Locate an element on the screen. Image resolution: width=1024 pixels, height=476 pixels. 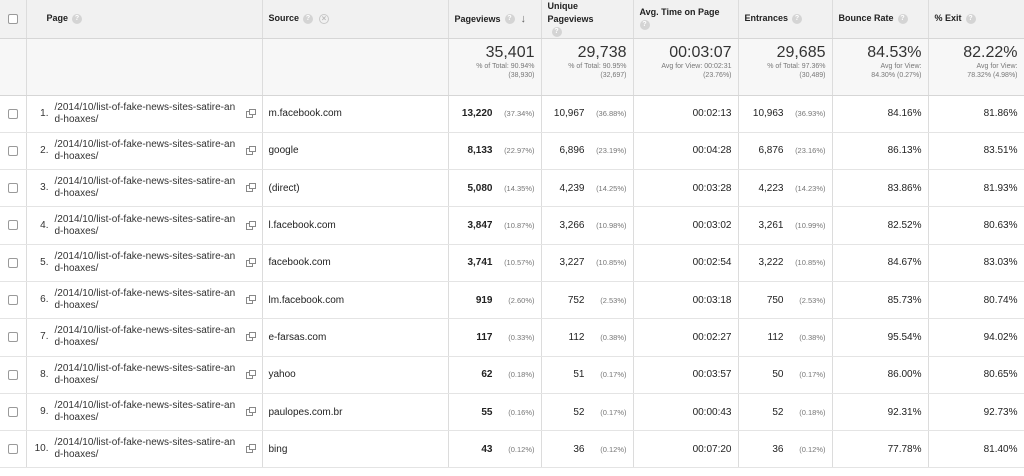
source-link: google is located at coordinates (284, 150).